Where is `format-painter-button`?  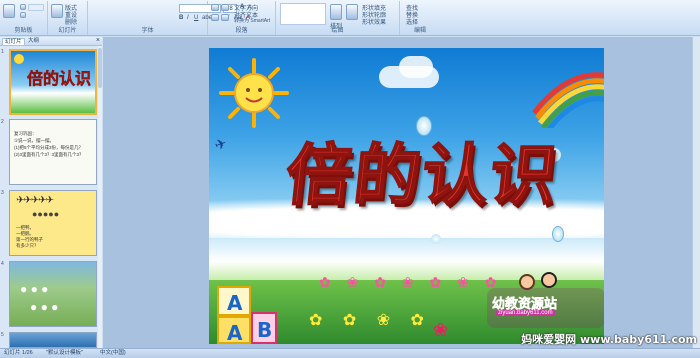
format-painter-button is located at coordinates (36, 7).